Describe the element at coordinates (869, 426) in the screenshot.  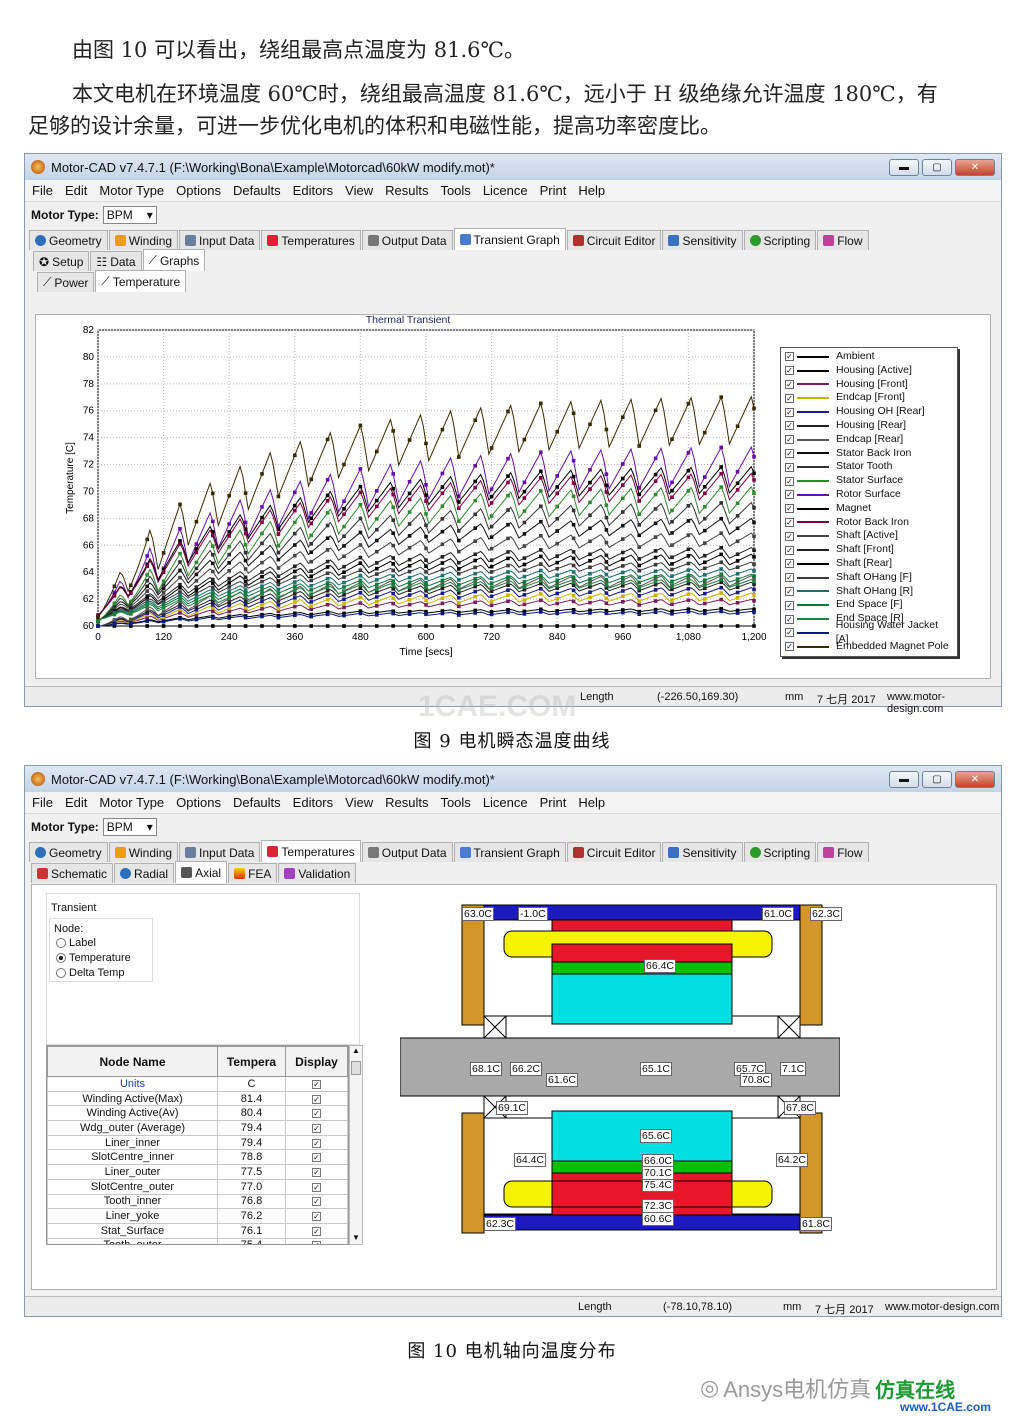
I see `legend-item: ✓ Housing [Rear]` at that location.